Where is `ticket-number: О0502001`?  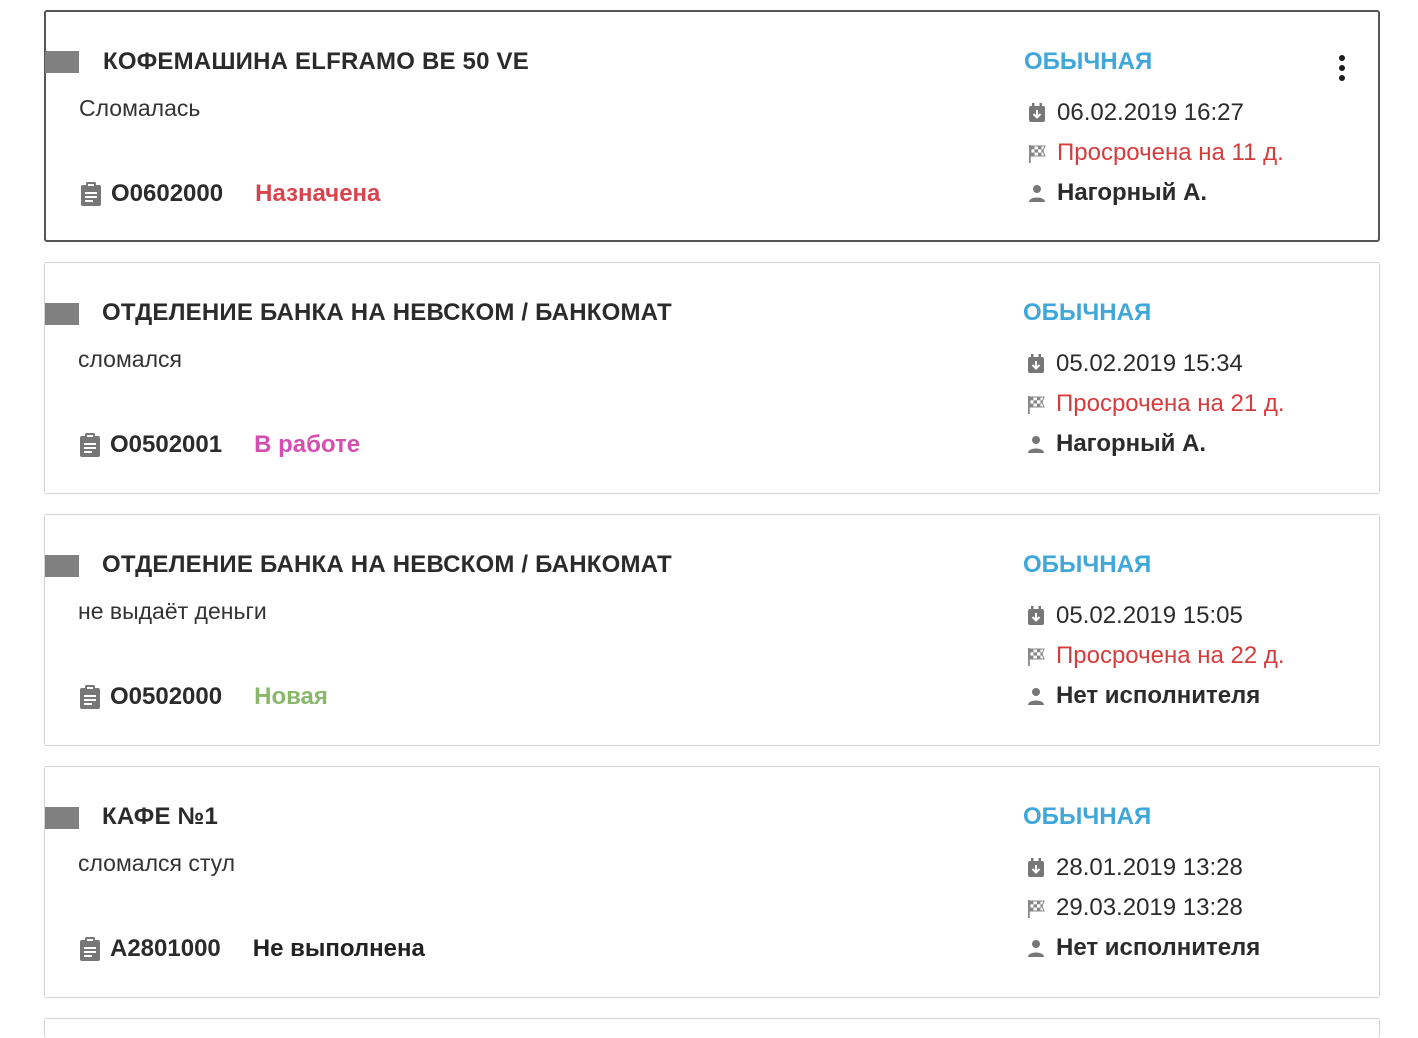 ticket-number: О0502001 is located at coordinates (166, 444).